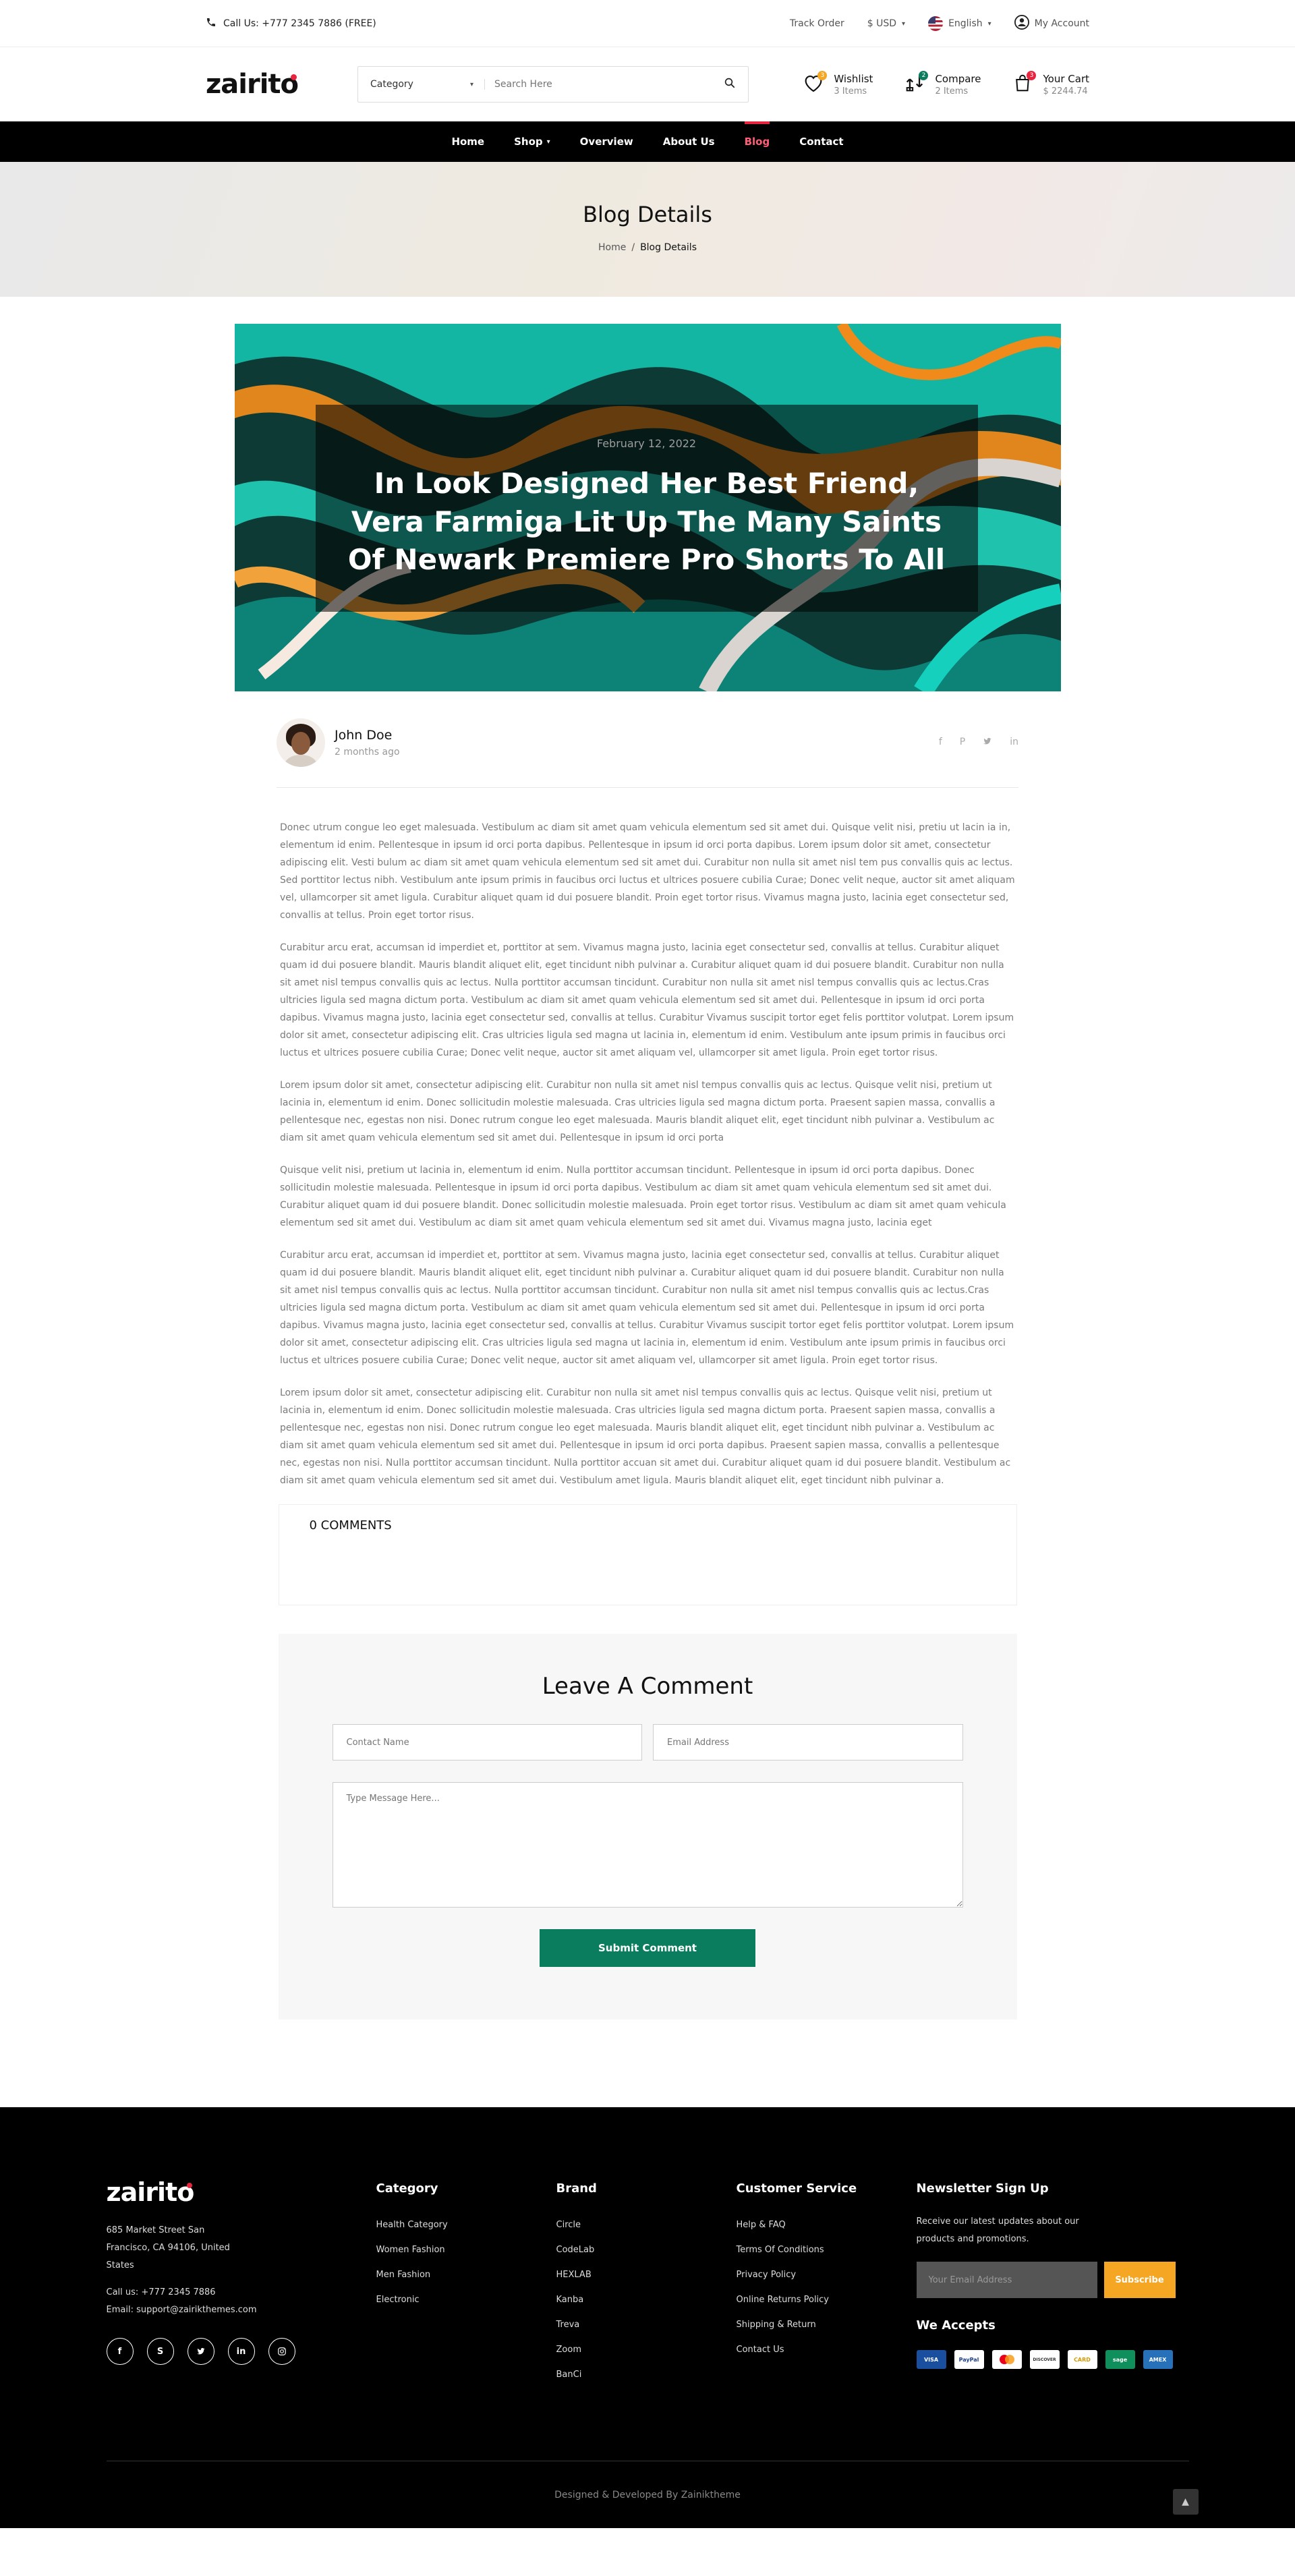  I want to click on footer-link: Online Returns Policy, so click(827, 2300).